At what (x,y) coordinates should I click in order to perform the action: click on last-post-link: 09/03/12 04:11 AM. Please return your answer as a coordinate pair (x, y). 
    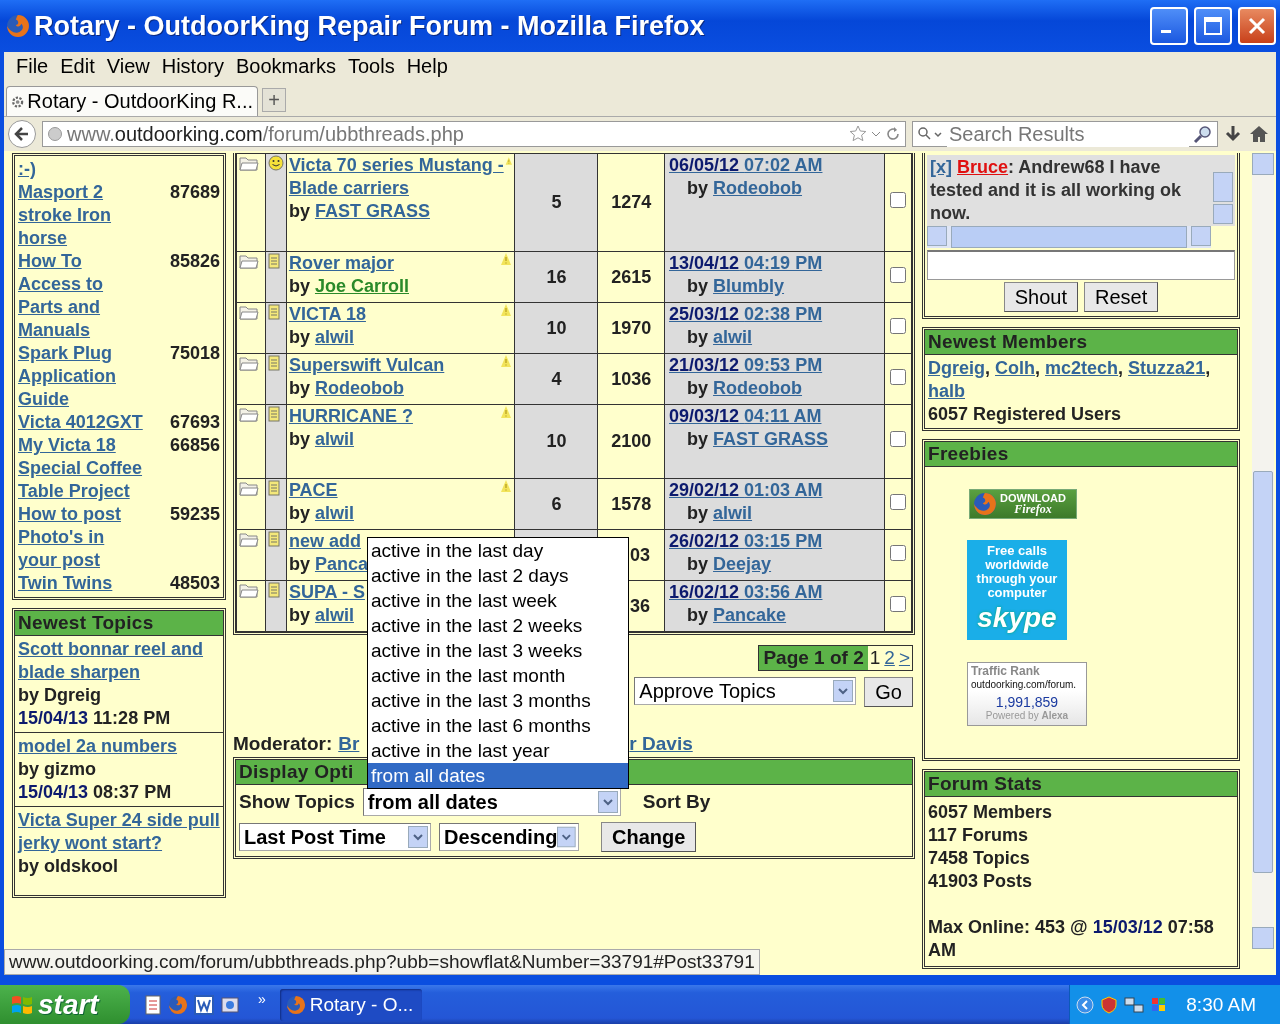
    Looking at the image, I should click on (745, 416).